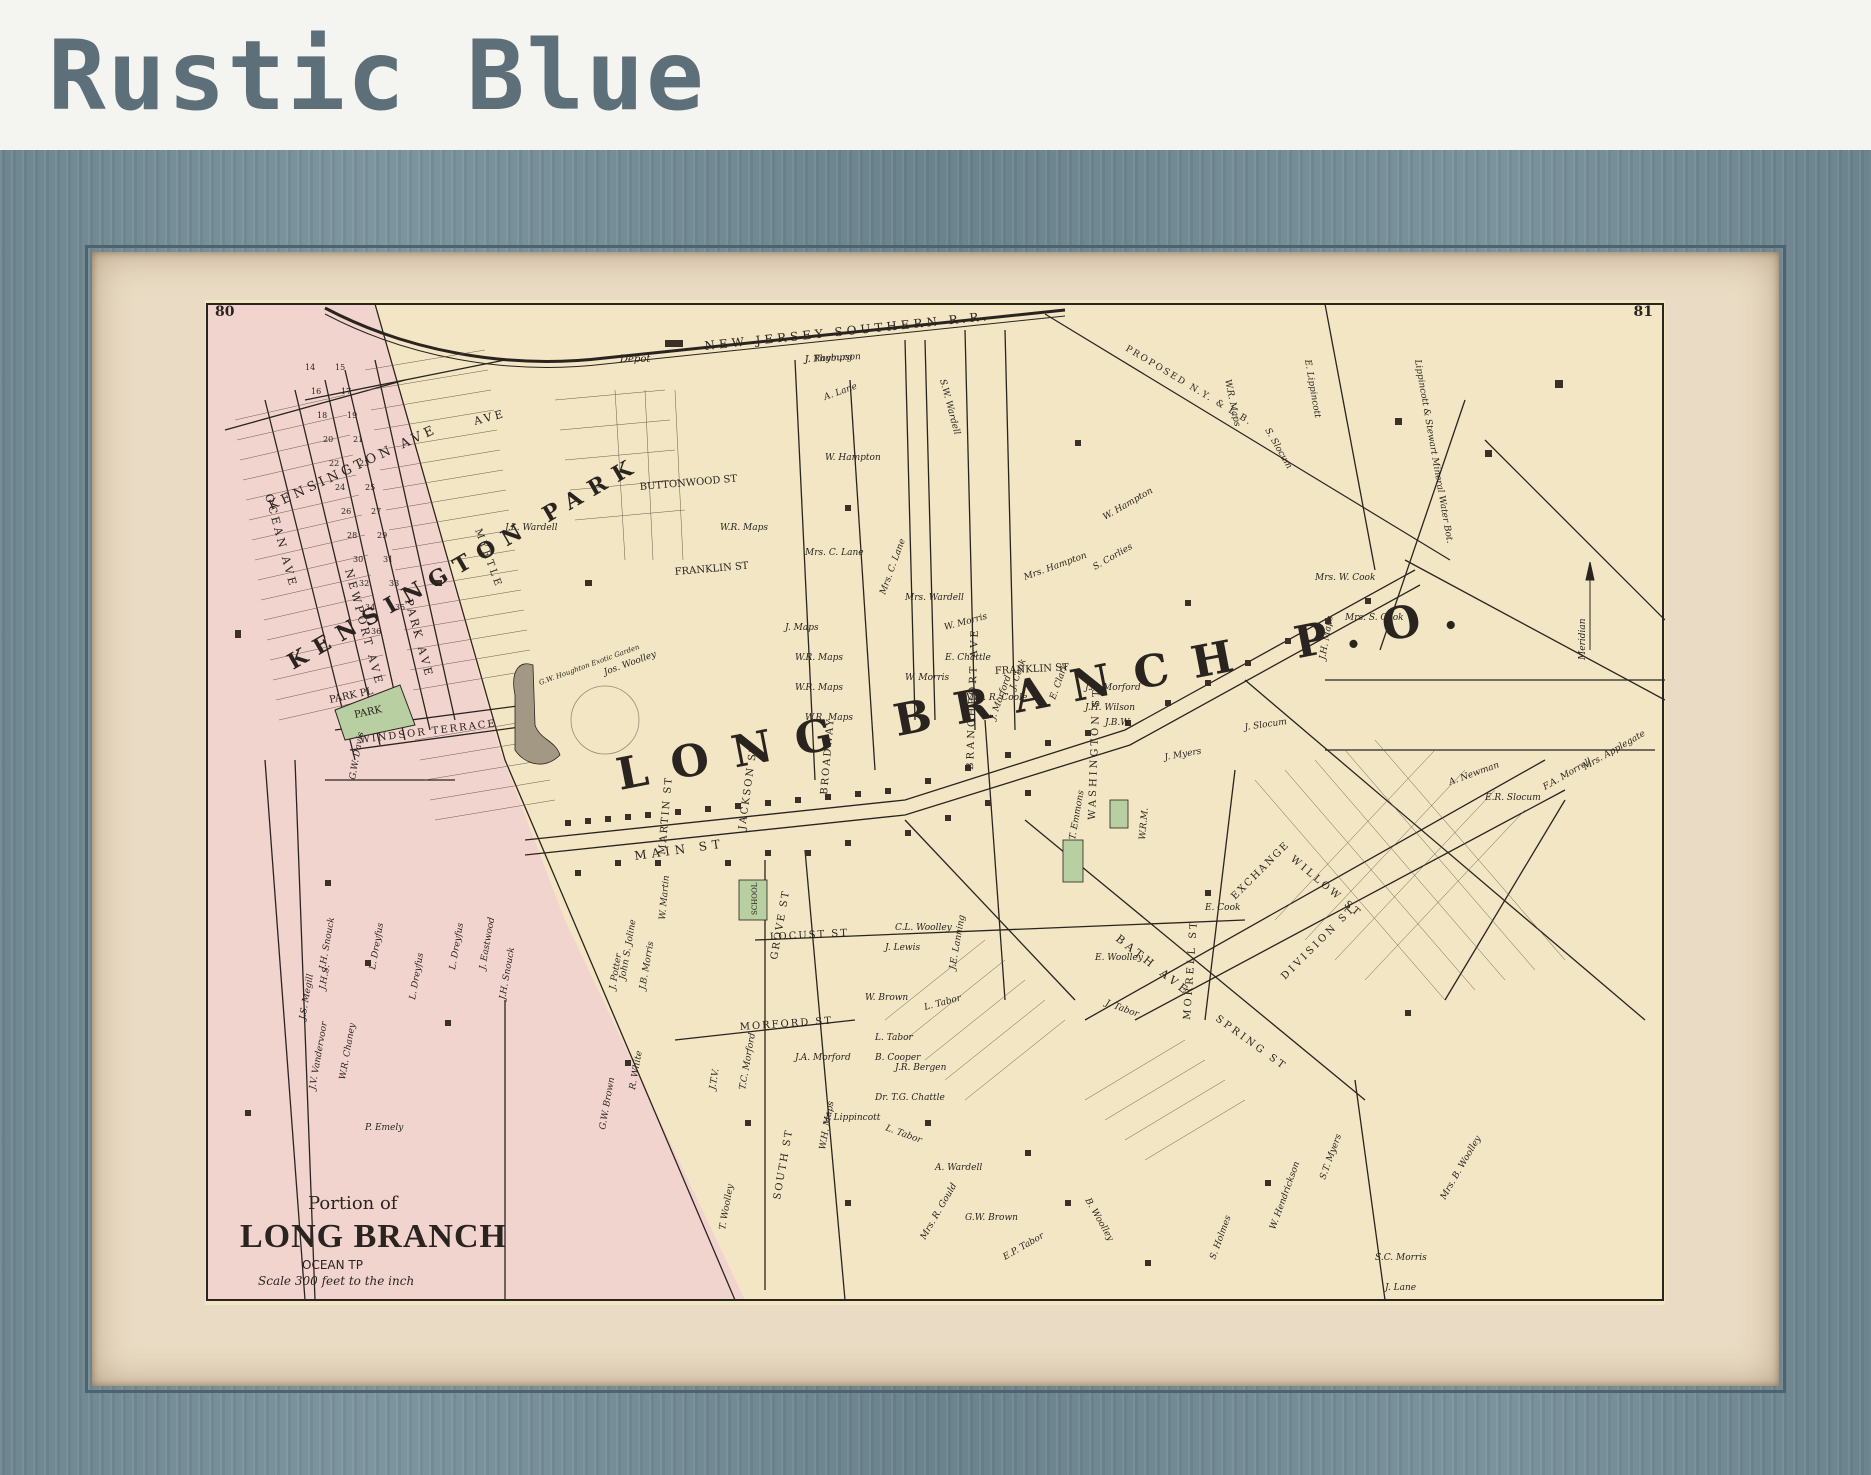 This screenshot has width=1871, height=1475. What do you see at coordinates (995, 698) in the screenshot?
I see `owner-label: Mrs. R. Coole` at bounding box center [995, 698].